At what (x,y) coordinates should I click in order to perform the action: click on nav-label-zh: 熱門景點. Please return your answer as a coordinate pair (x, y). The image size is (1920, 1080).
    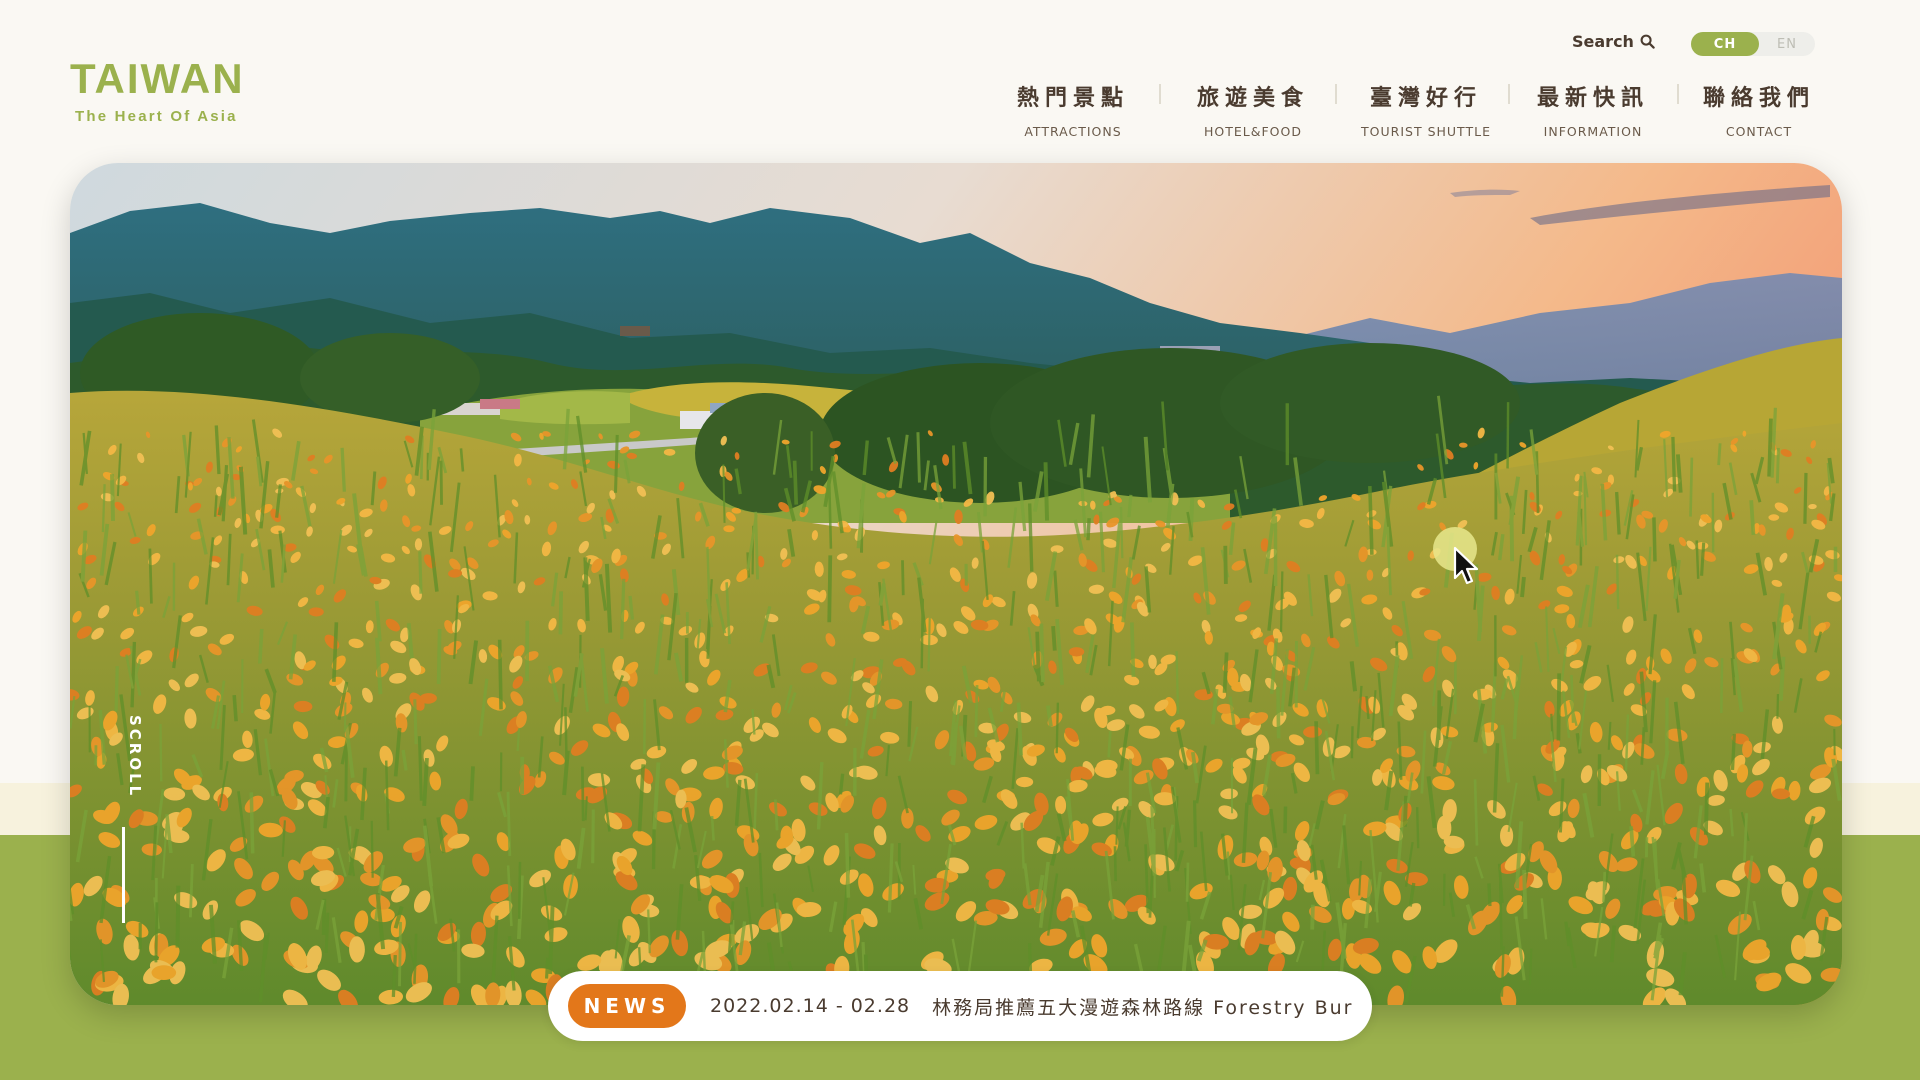
    Looking at the image, I should click on (1072, 98).